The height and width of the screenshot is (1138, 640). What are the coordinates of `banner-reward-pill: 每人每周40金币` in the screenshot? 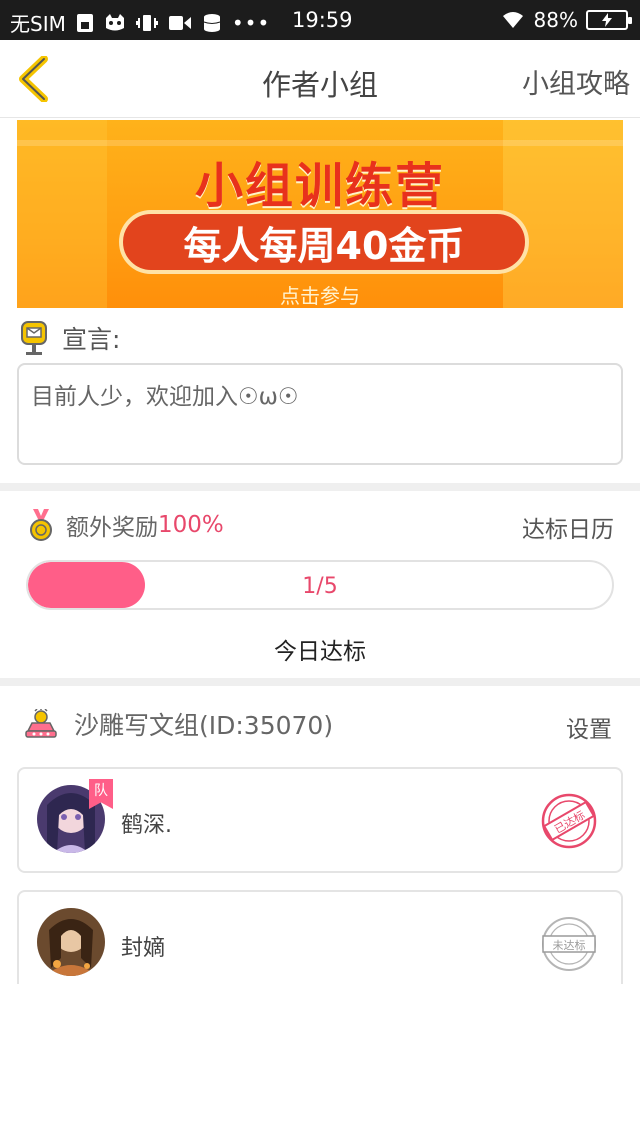 It's located at (324, 242).